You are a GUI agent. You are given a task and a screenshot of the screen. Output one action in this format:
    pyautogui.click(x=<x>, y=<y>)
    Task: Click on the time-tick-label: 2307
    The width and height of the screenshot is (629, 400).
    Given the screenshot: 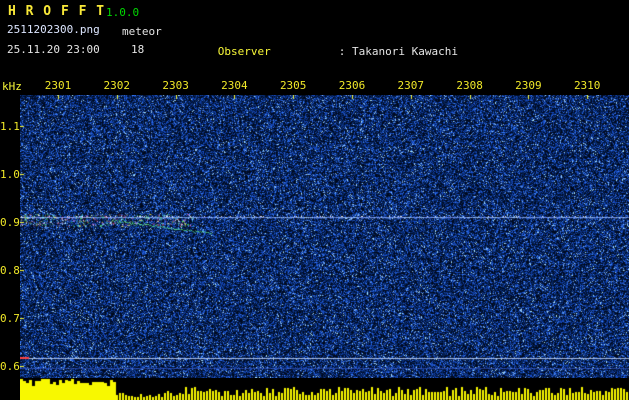 What is the action you would take?
    pyautogui.click(x=411, y=85)
    